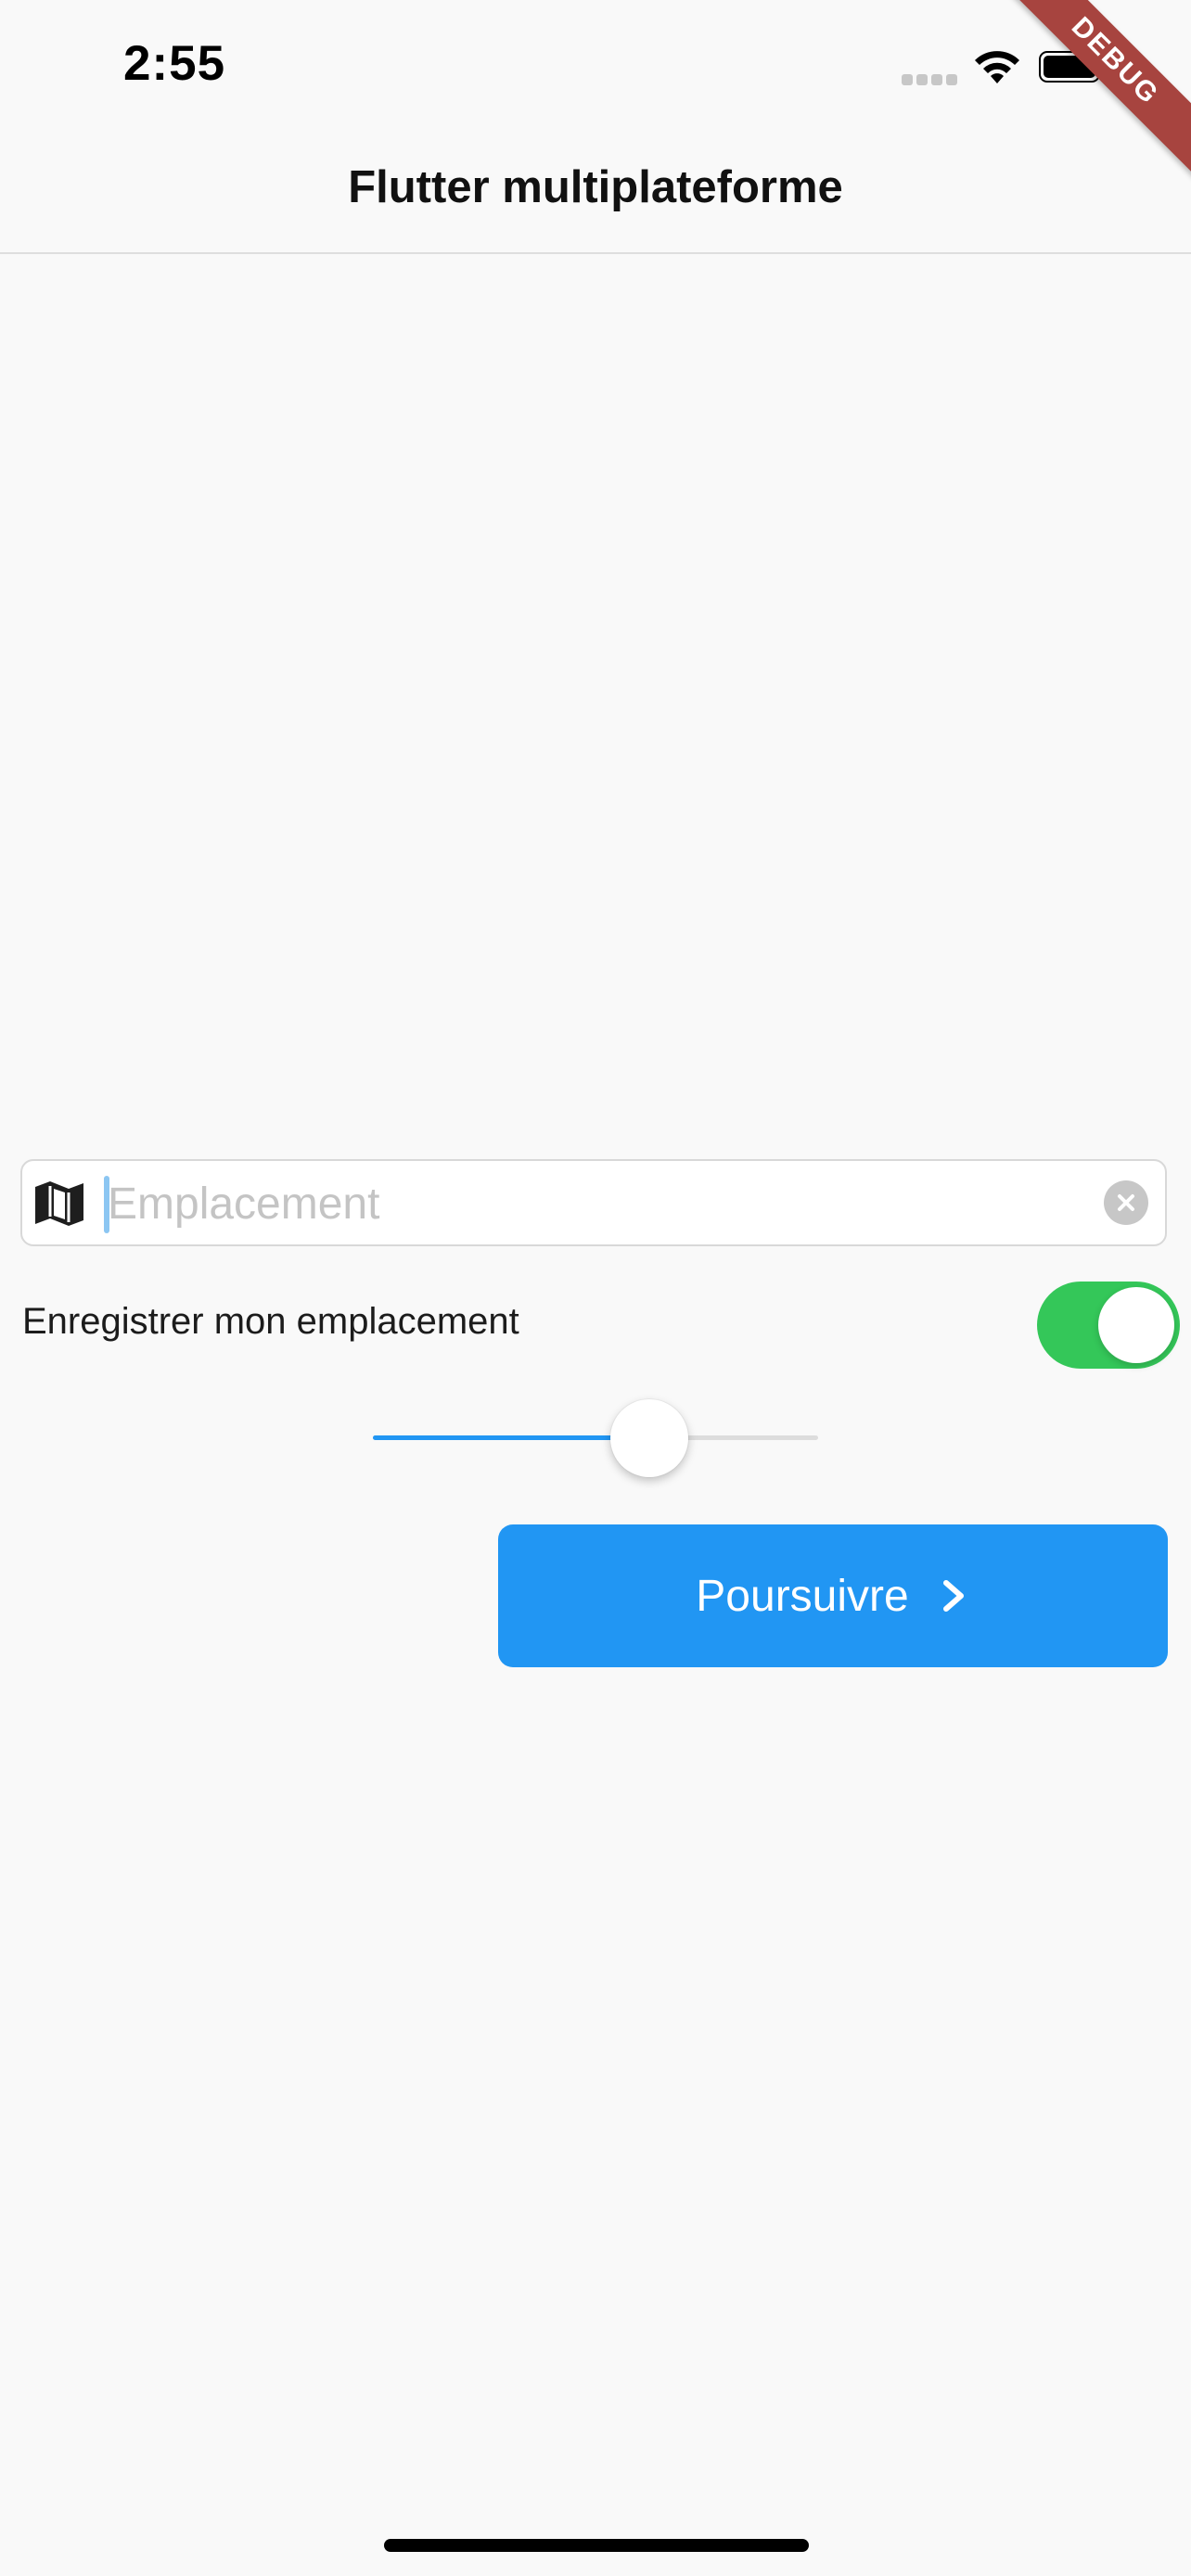 Image resolution: width=1191 pixels, height=2576 pixels. Describe the element at coordinates (1126, 1203) in the screenshot. I see `clear-icon` at that location.